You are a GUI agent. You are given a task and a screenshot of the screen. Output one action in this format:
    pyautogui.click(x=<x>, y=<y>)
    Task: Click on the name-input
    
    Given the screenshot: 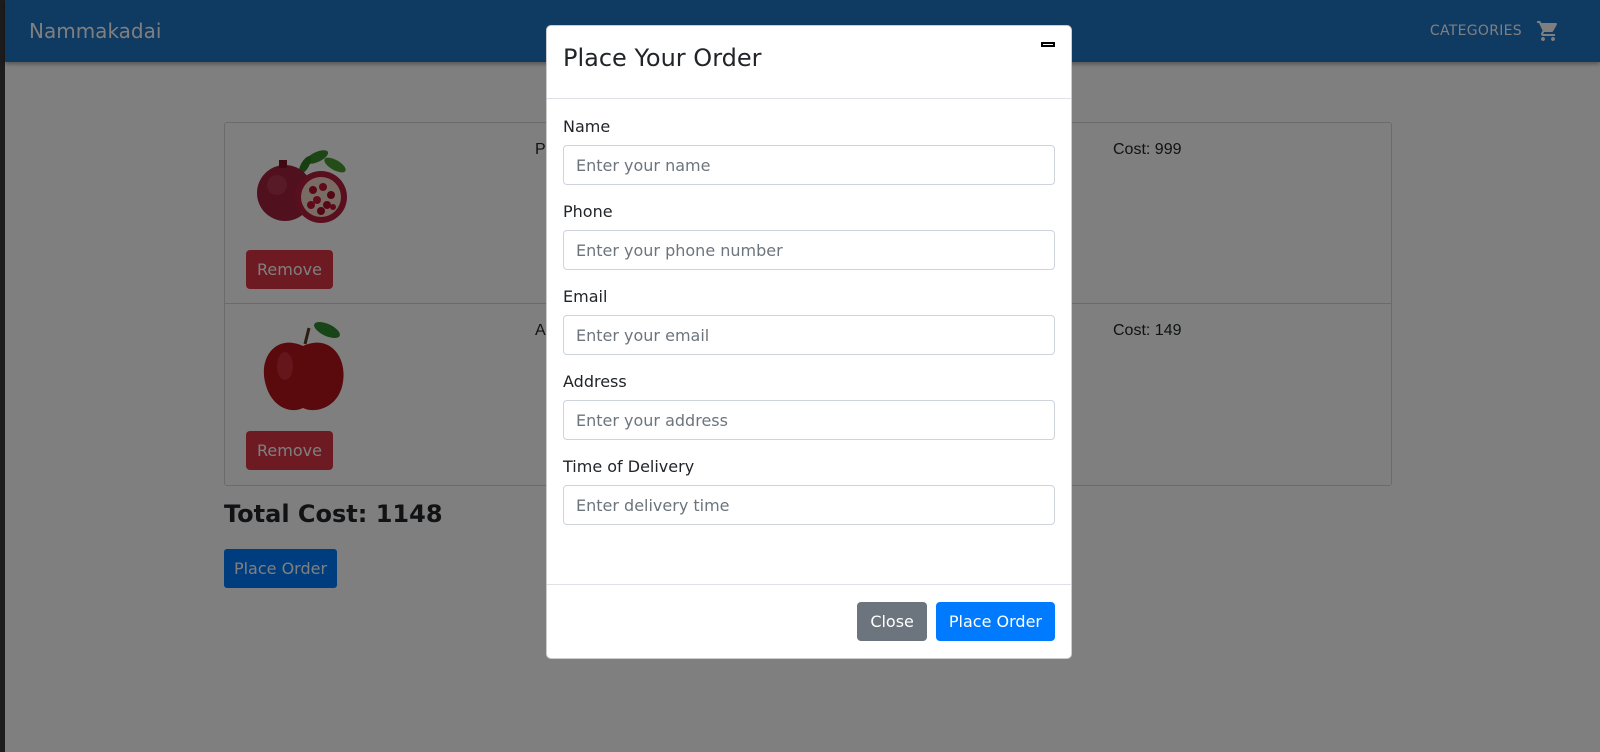 What is the action you would take?
    pyautogui.click(x=809, y=165)
    